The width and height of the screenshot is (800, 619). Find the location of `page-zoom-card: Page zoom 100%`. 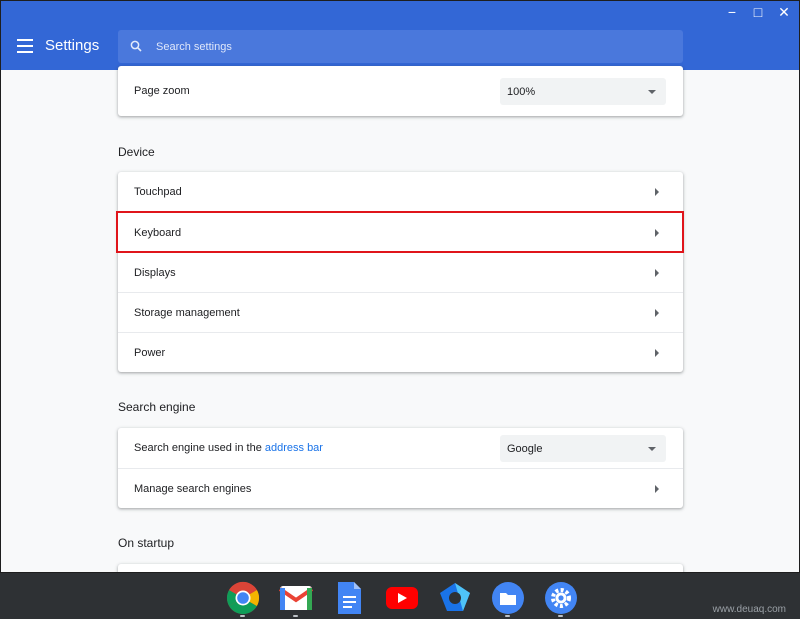

page-zoom-card: Page zoom 100% is located at coordinates (400, 91).